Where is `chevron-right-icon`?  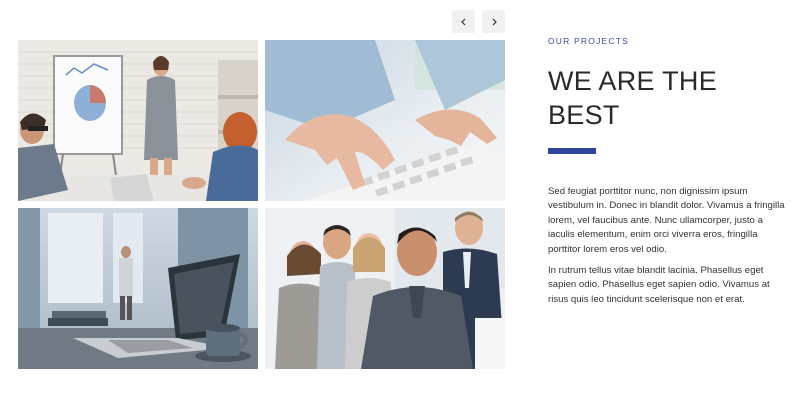 chevron-right-icon is located at coordinates (494, 21).